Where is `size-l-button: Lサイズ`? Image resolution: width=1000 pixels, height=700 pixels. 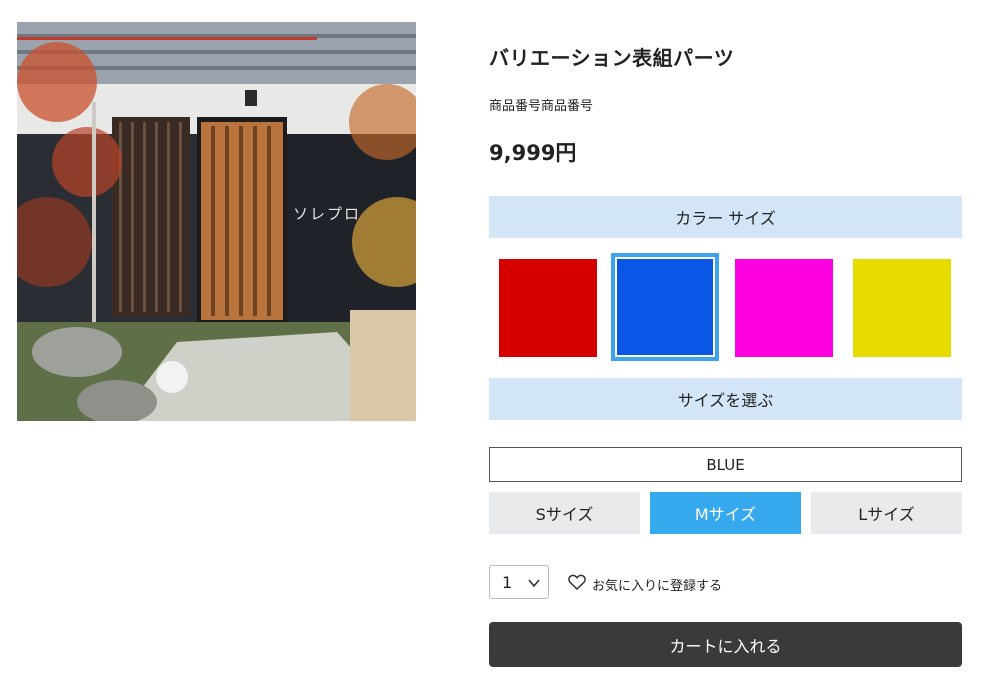 size-l-button: Lサイズ is located at coordinates (886, 513).